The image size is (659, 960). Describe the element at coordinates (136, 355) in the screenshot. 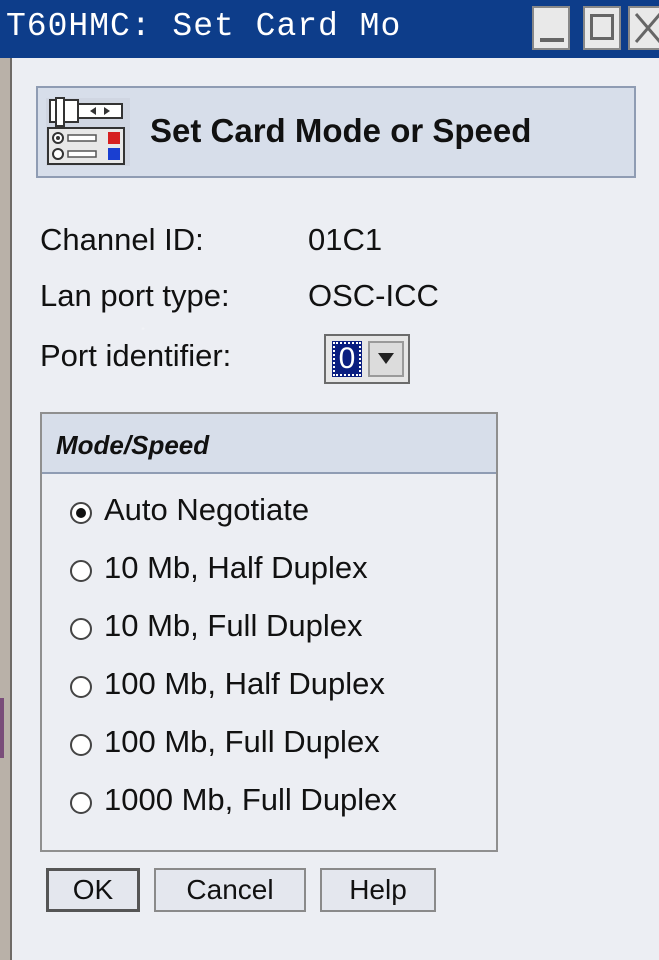

I see `port-identifier-label: Port identifier:` at that location.